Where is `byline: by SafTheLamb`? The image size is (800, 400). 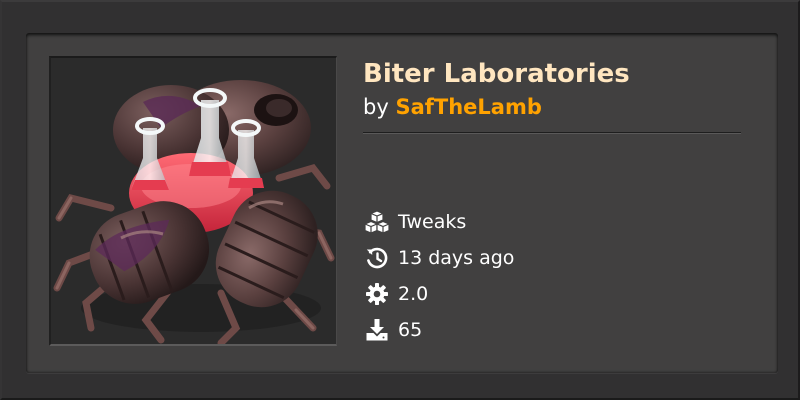 byline: by SafTheLamb is located at coordinates (452, 107).